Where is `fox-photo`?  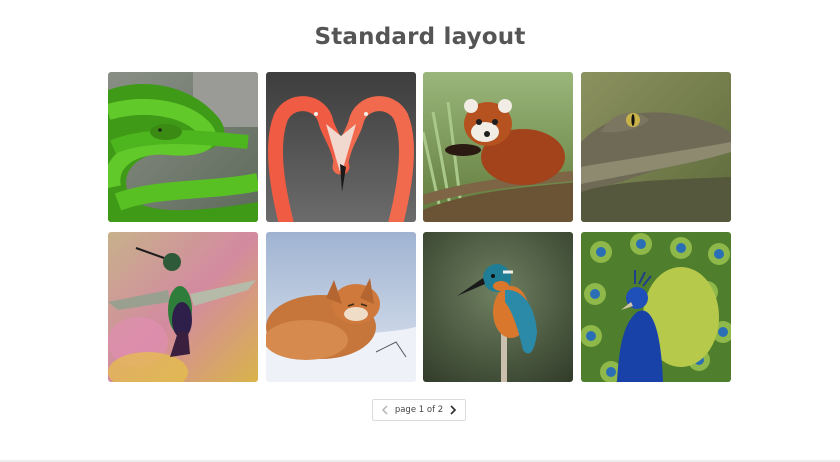 fox-photo is located at coordinates (340, 307).